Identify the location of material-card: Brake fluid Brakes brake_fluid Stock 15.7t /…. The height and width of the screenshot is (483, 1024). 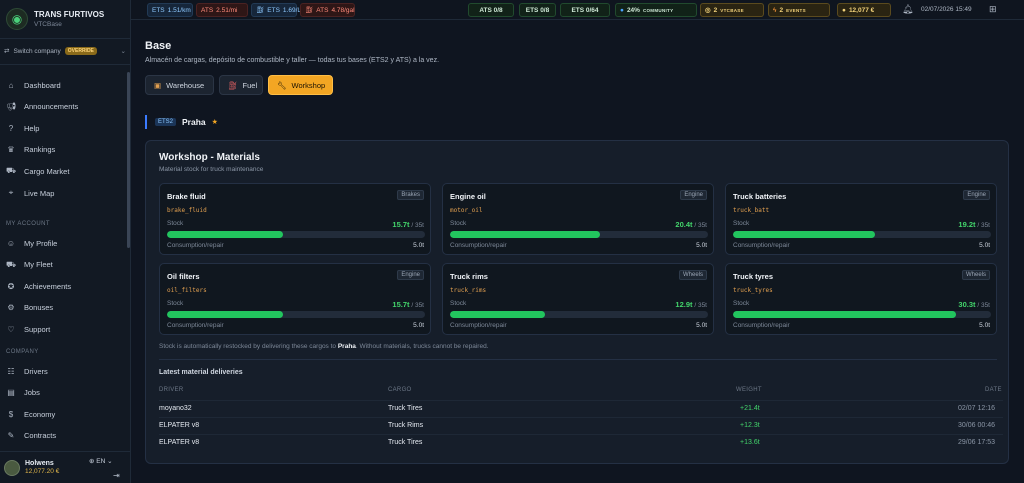
(295, 219).